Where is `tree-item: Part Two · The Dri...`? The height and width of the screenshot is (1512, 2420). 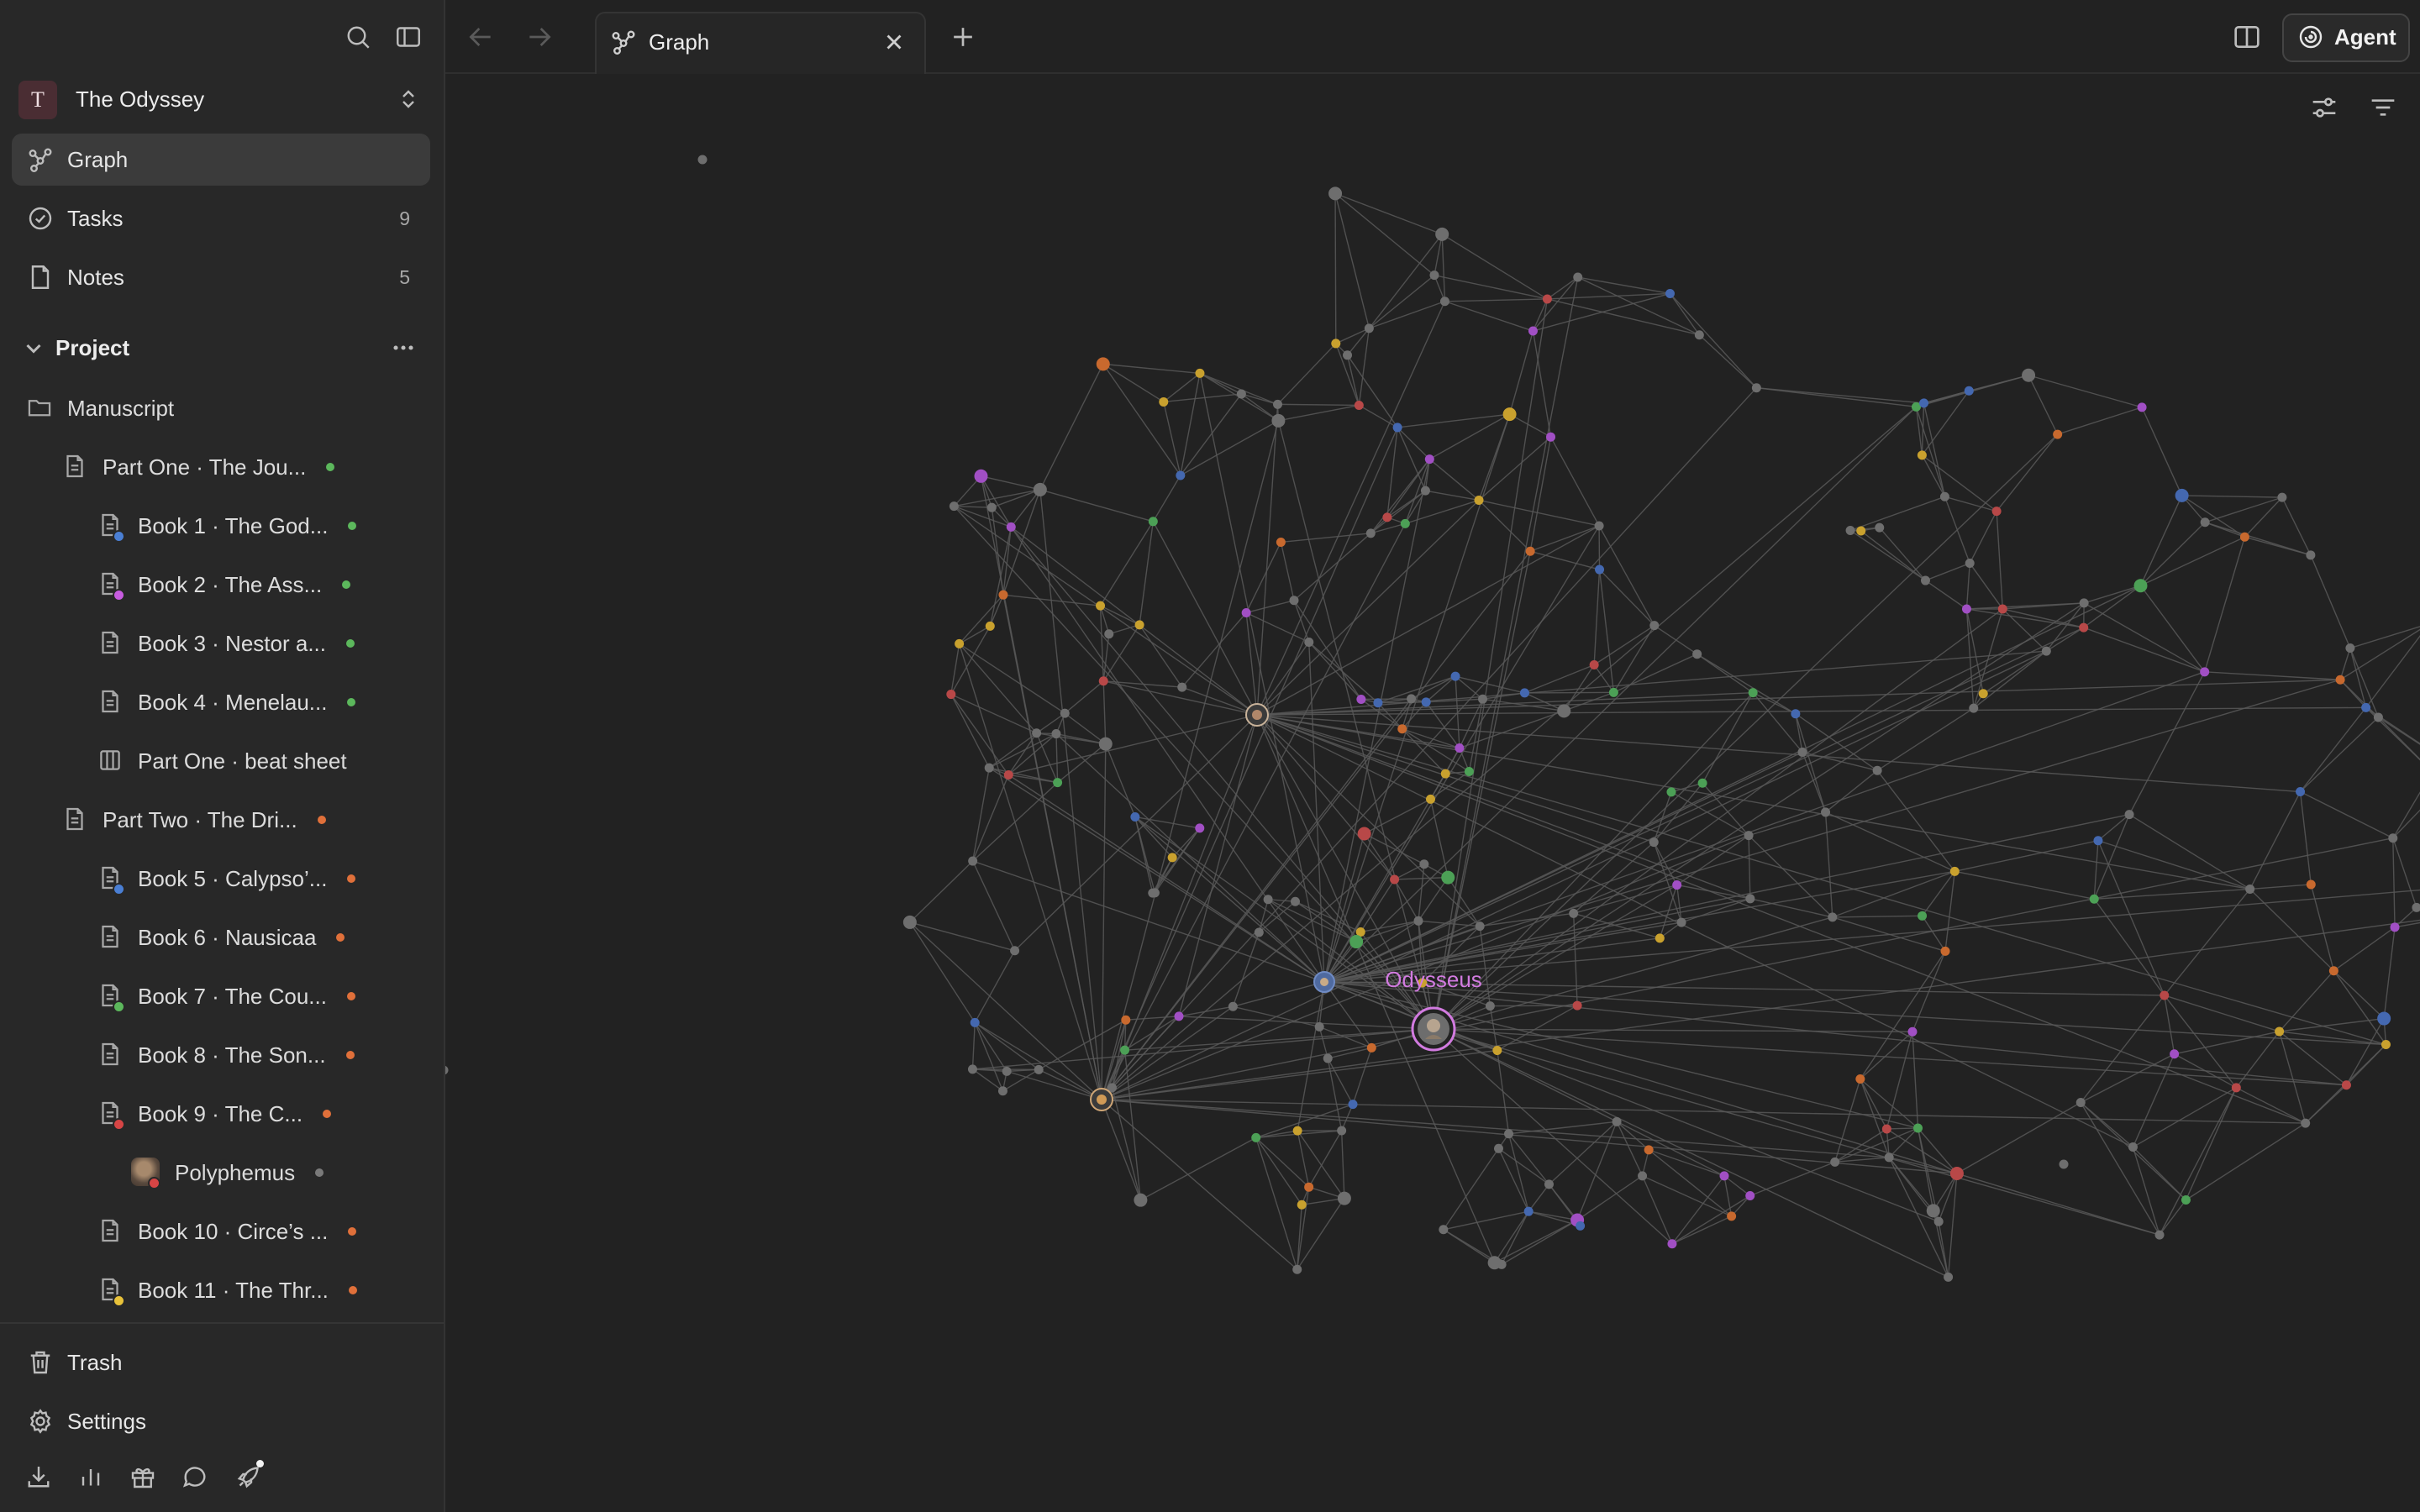 tree-item: Part Two · The Dri... is located at coordinates (257, 820).